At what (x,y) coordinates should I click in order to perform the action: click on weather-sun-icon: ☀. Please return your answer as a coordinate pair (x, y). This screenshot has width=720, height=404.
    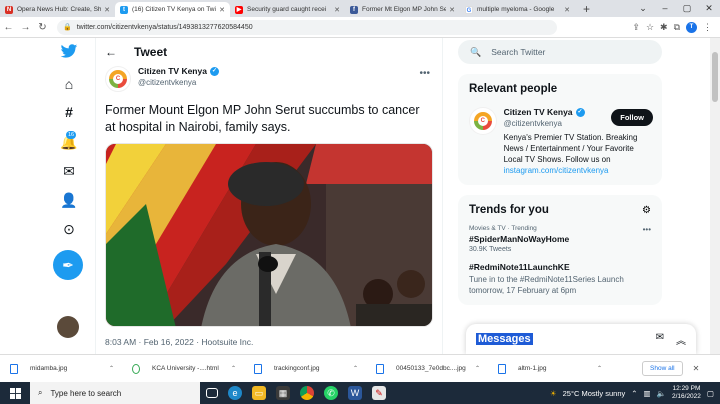
    Looking at the image, I should click on (553, 393).